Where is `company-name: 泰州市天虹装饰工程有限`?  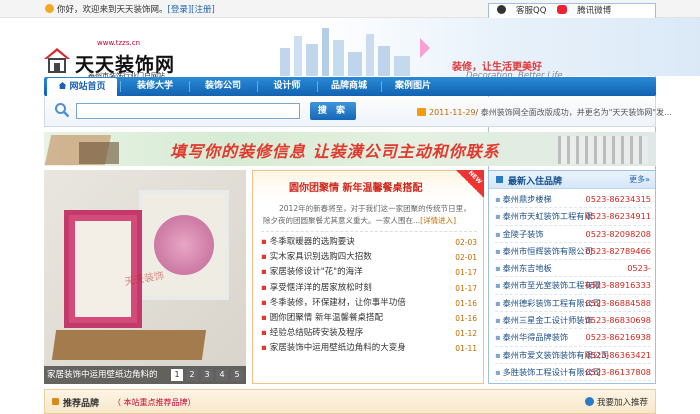
company-name: 泰州市天虹装饰工程有限 is located at coordinates (547, 216).